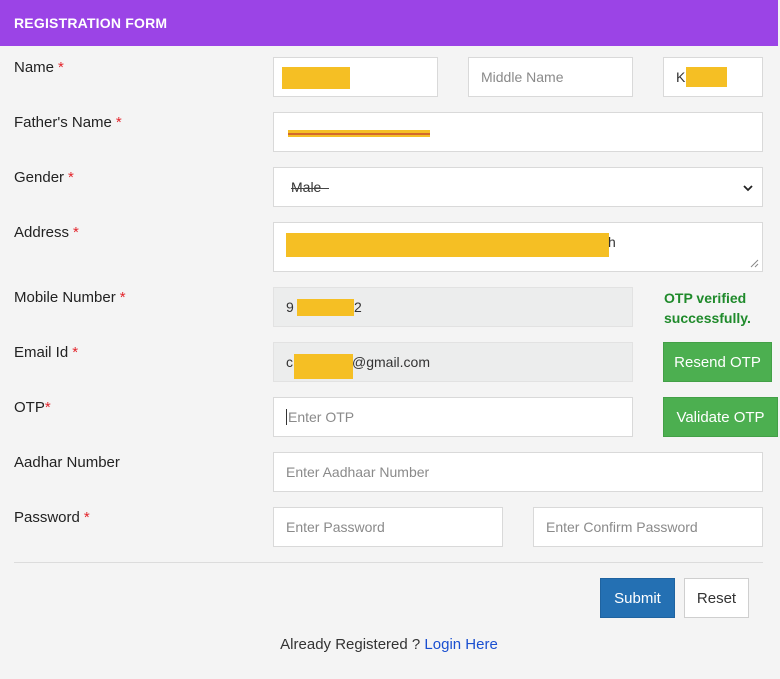 The height and width of the screenshot is (679, 780). Describe the element at coordinates (612, 242) in the screenshot. I see `address-value-tail: h` at that location.